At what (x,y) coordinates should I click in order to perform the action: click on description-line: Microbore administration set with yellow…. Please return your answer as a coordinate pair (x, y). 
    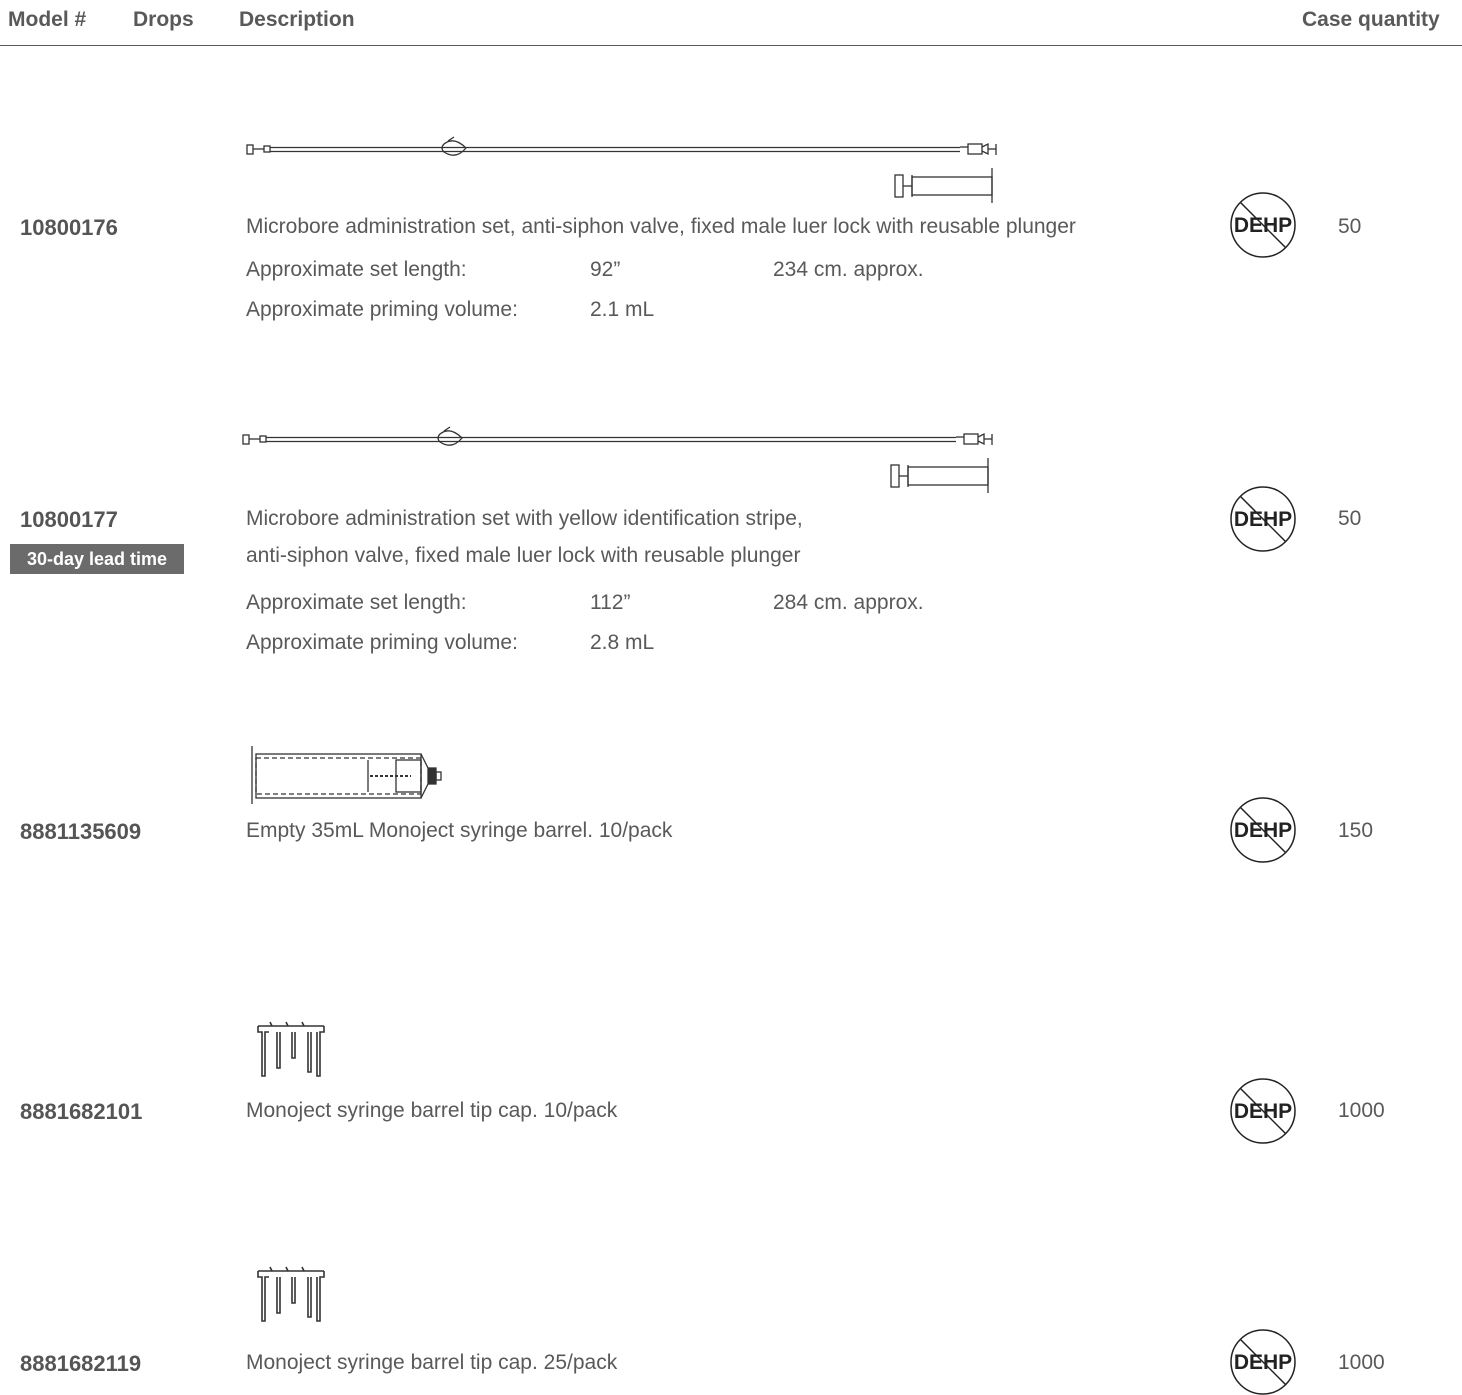
    Looking at the image, I should click on (524, 518).